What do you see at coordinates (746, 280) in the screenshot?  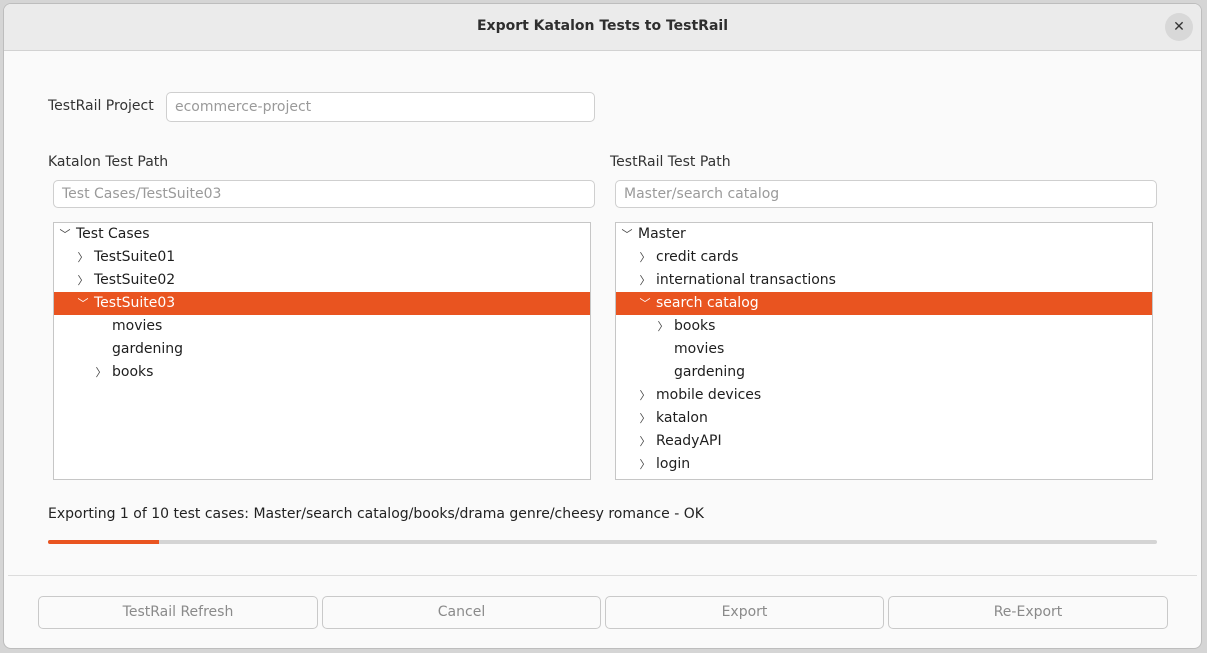 I see `tree-item-label: international transactions` at bounding box center [746, 280].